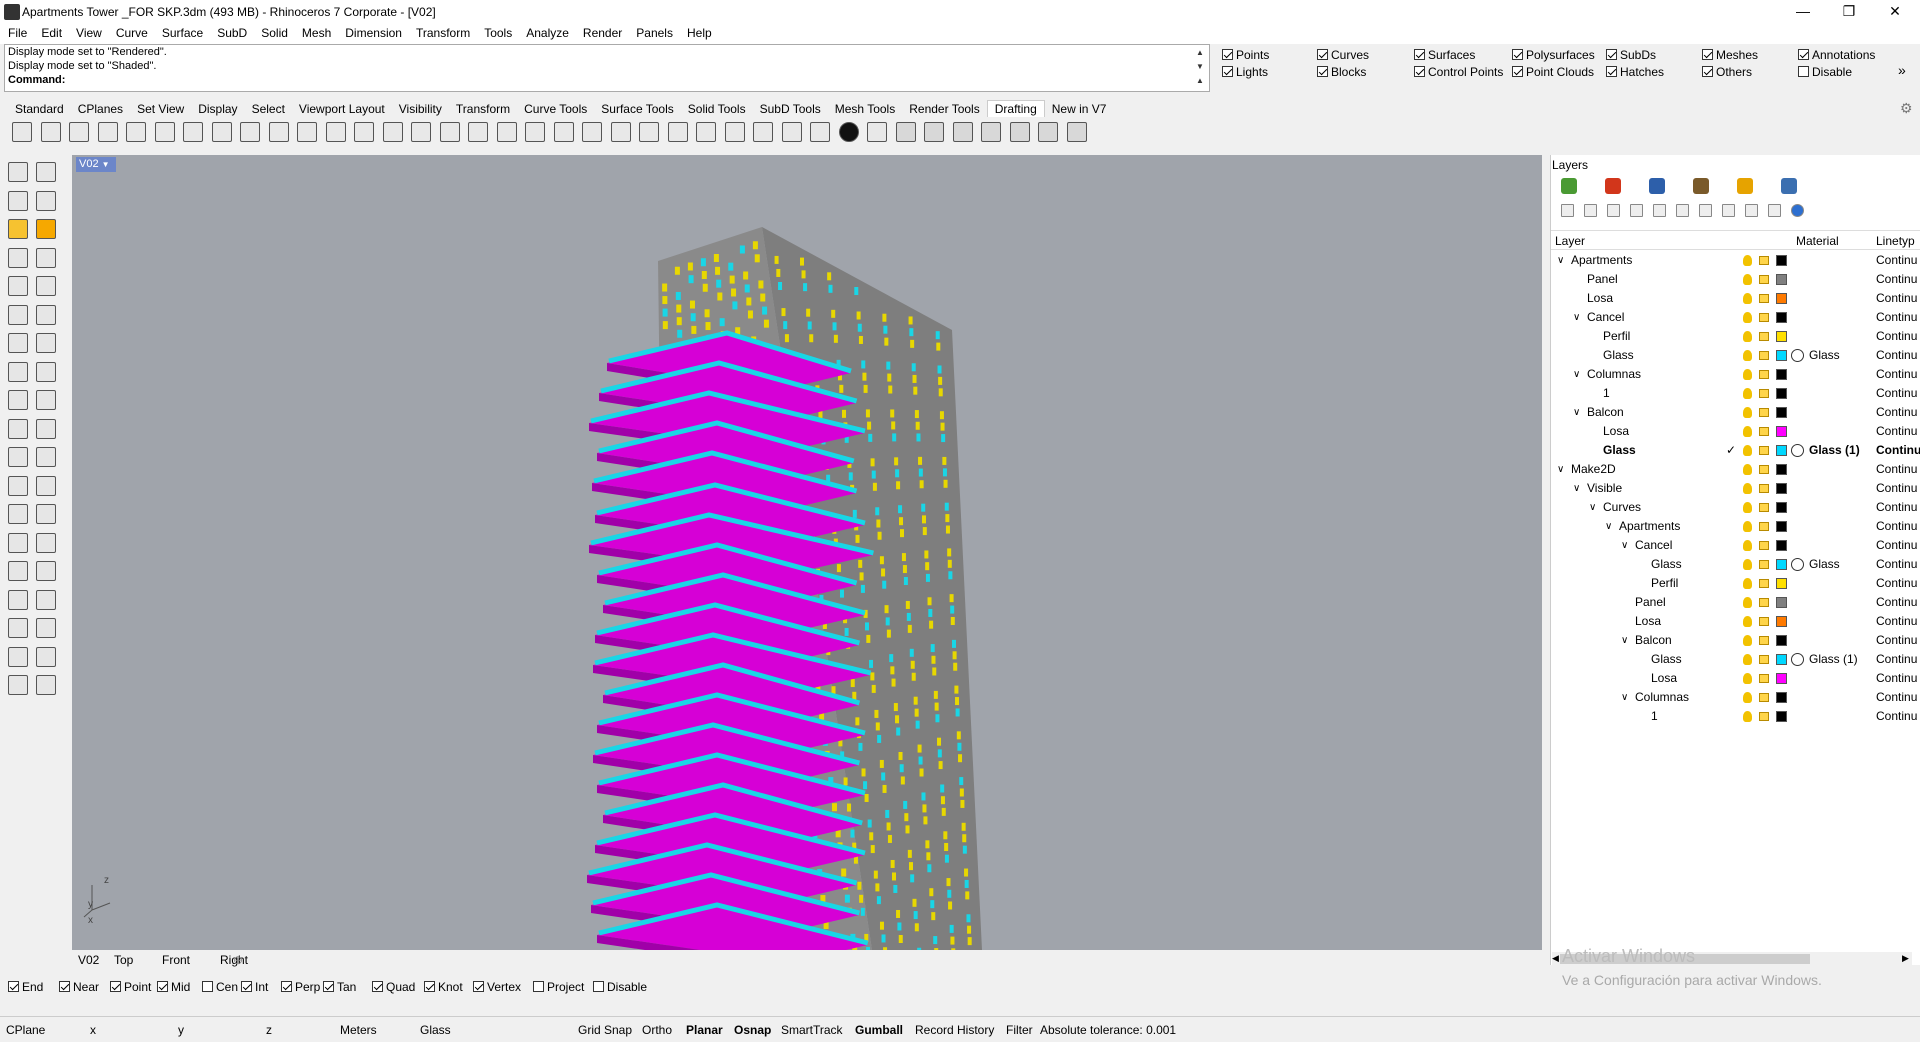  I want to click on layer-row: ∨ Apartments Continu, so click(1735, 260).